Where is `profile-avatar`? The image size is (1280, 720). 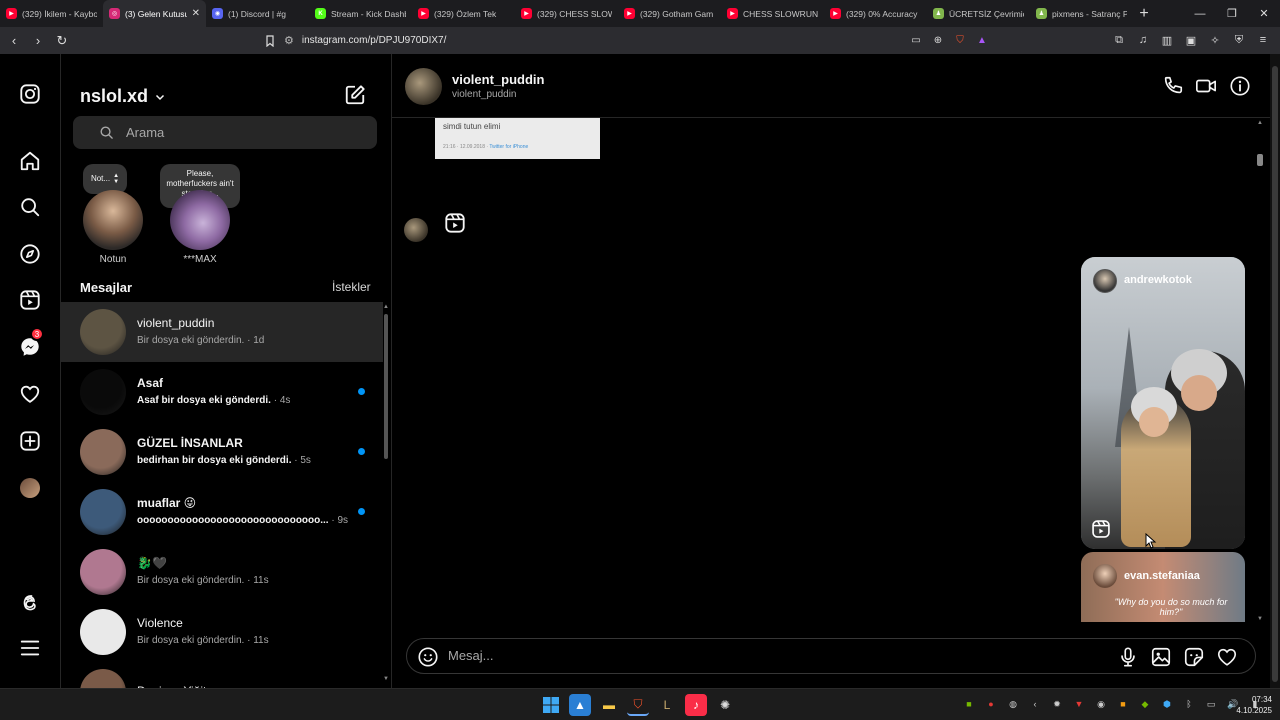
profile-avatar is located at coordinates (30, 488).